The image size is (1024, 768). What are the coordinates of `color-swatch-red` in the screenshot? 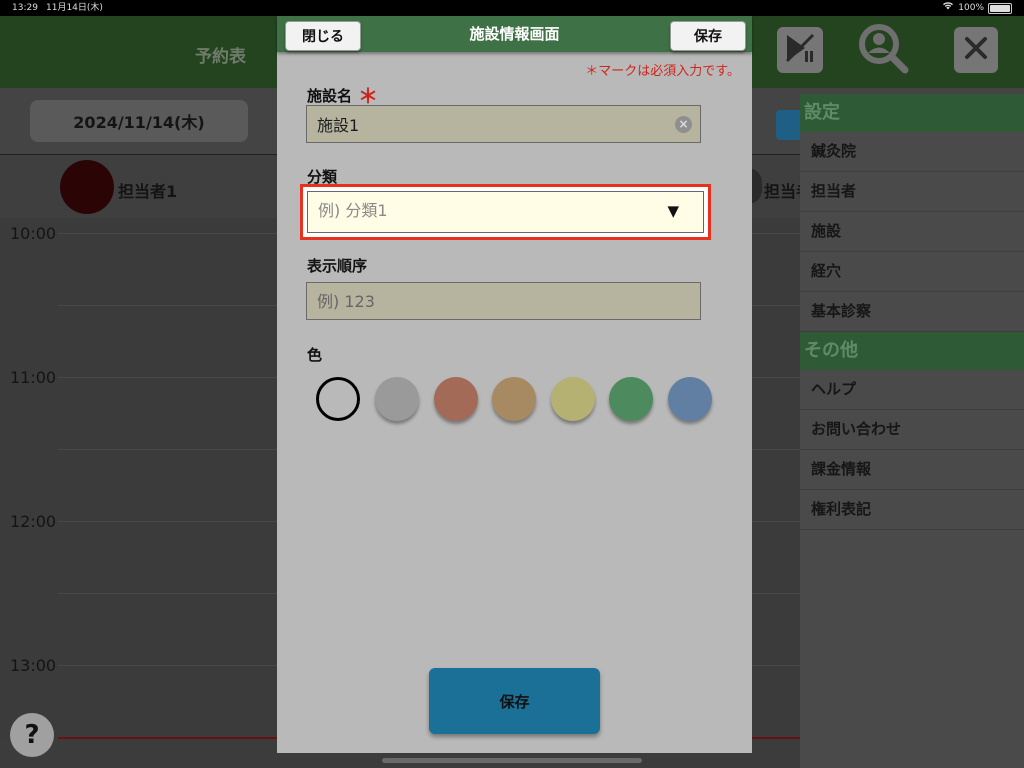 It's located at (456, 399).